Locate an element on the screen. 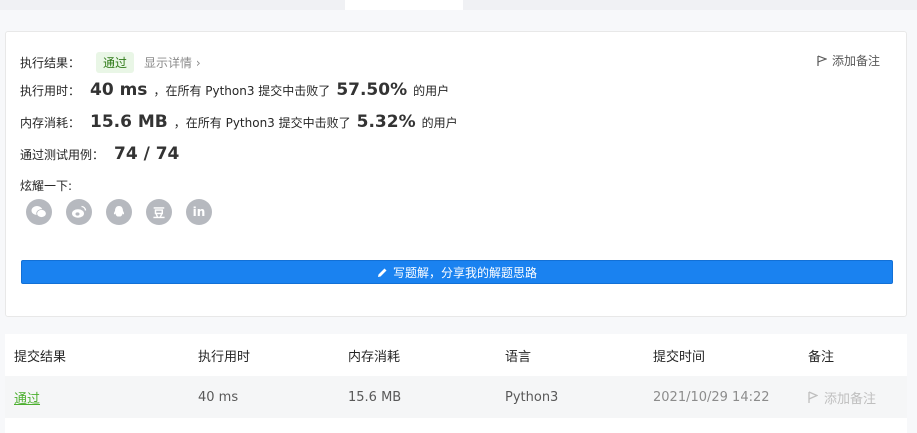 The width and height of the screenshot is (917, 433). row-language: Python3 is located at coordinates (532, 397).